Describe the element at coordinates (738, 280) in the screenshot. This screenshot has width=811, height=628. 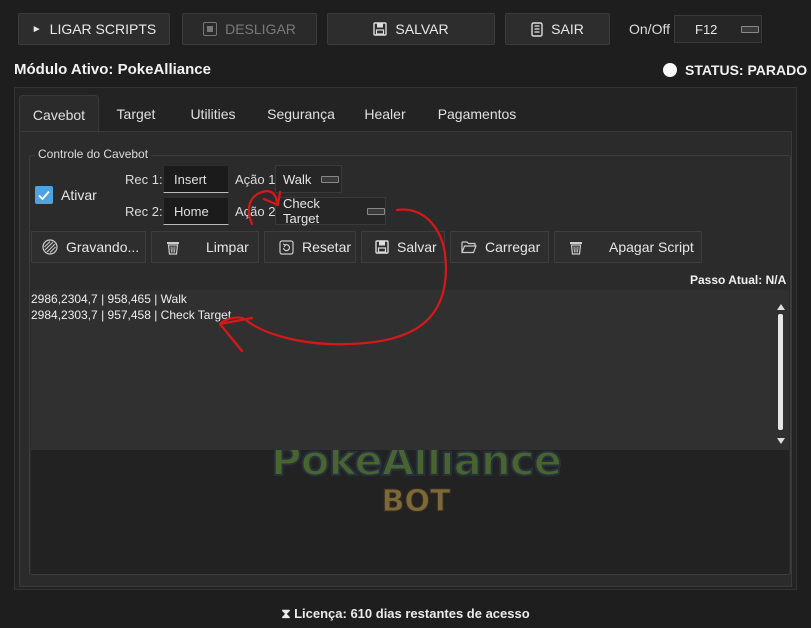
I see `passo-atual-label: Passo Atual: N/A` at that location.